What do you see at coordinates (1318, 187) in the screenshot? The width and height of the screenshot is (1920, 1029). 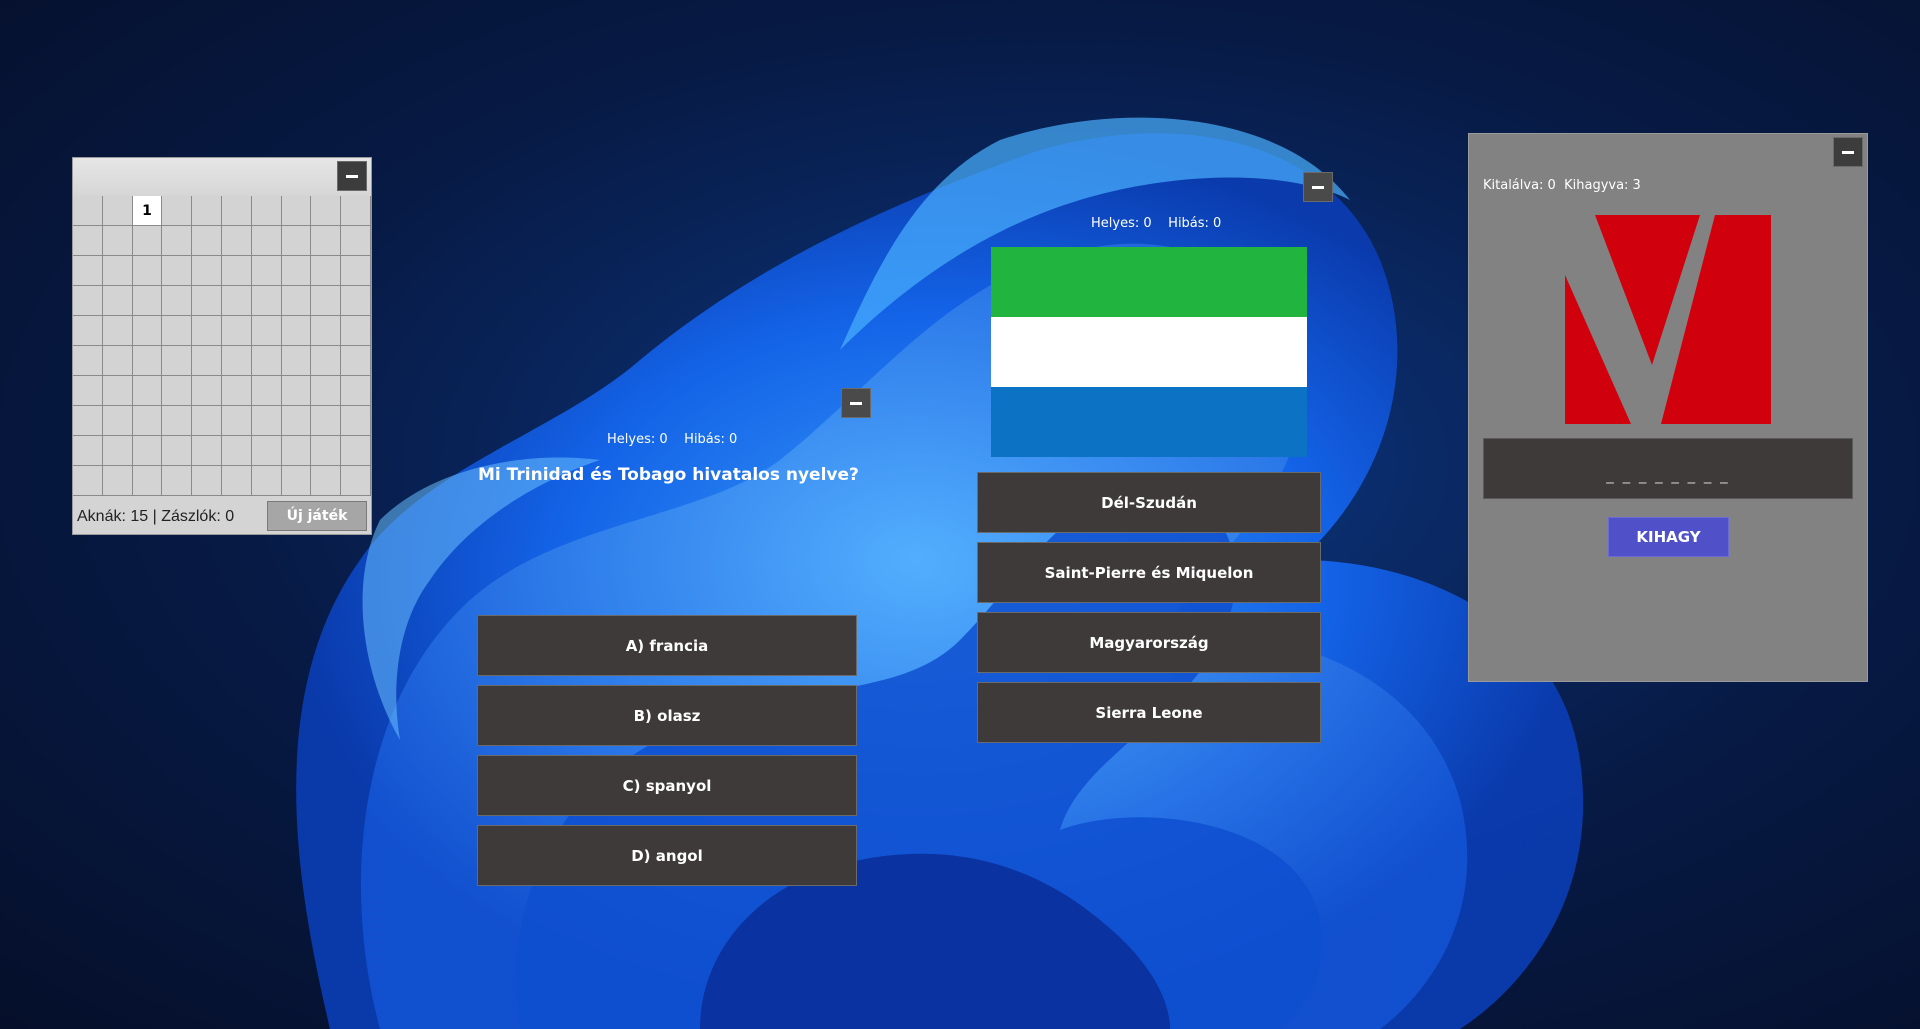 I see `flag-quiz-minimize-button` at bounding box center [1318, 187].